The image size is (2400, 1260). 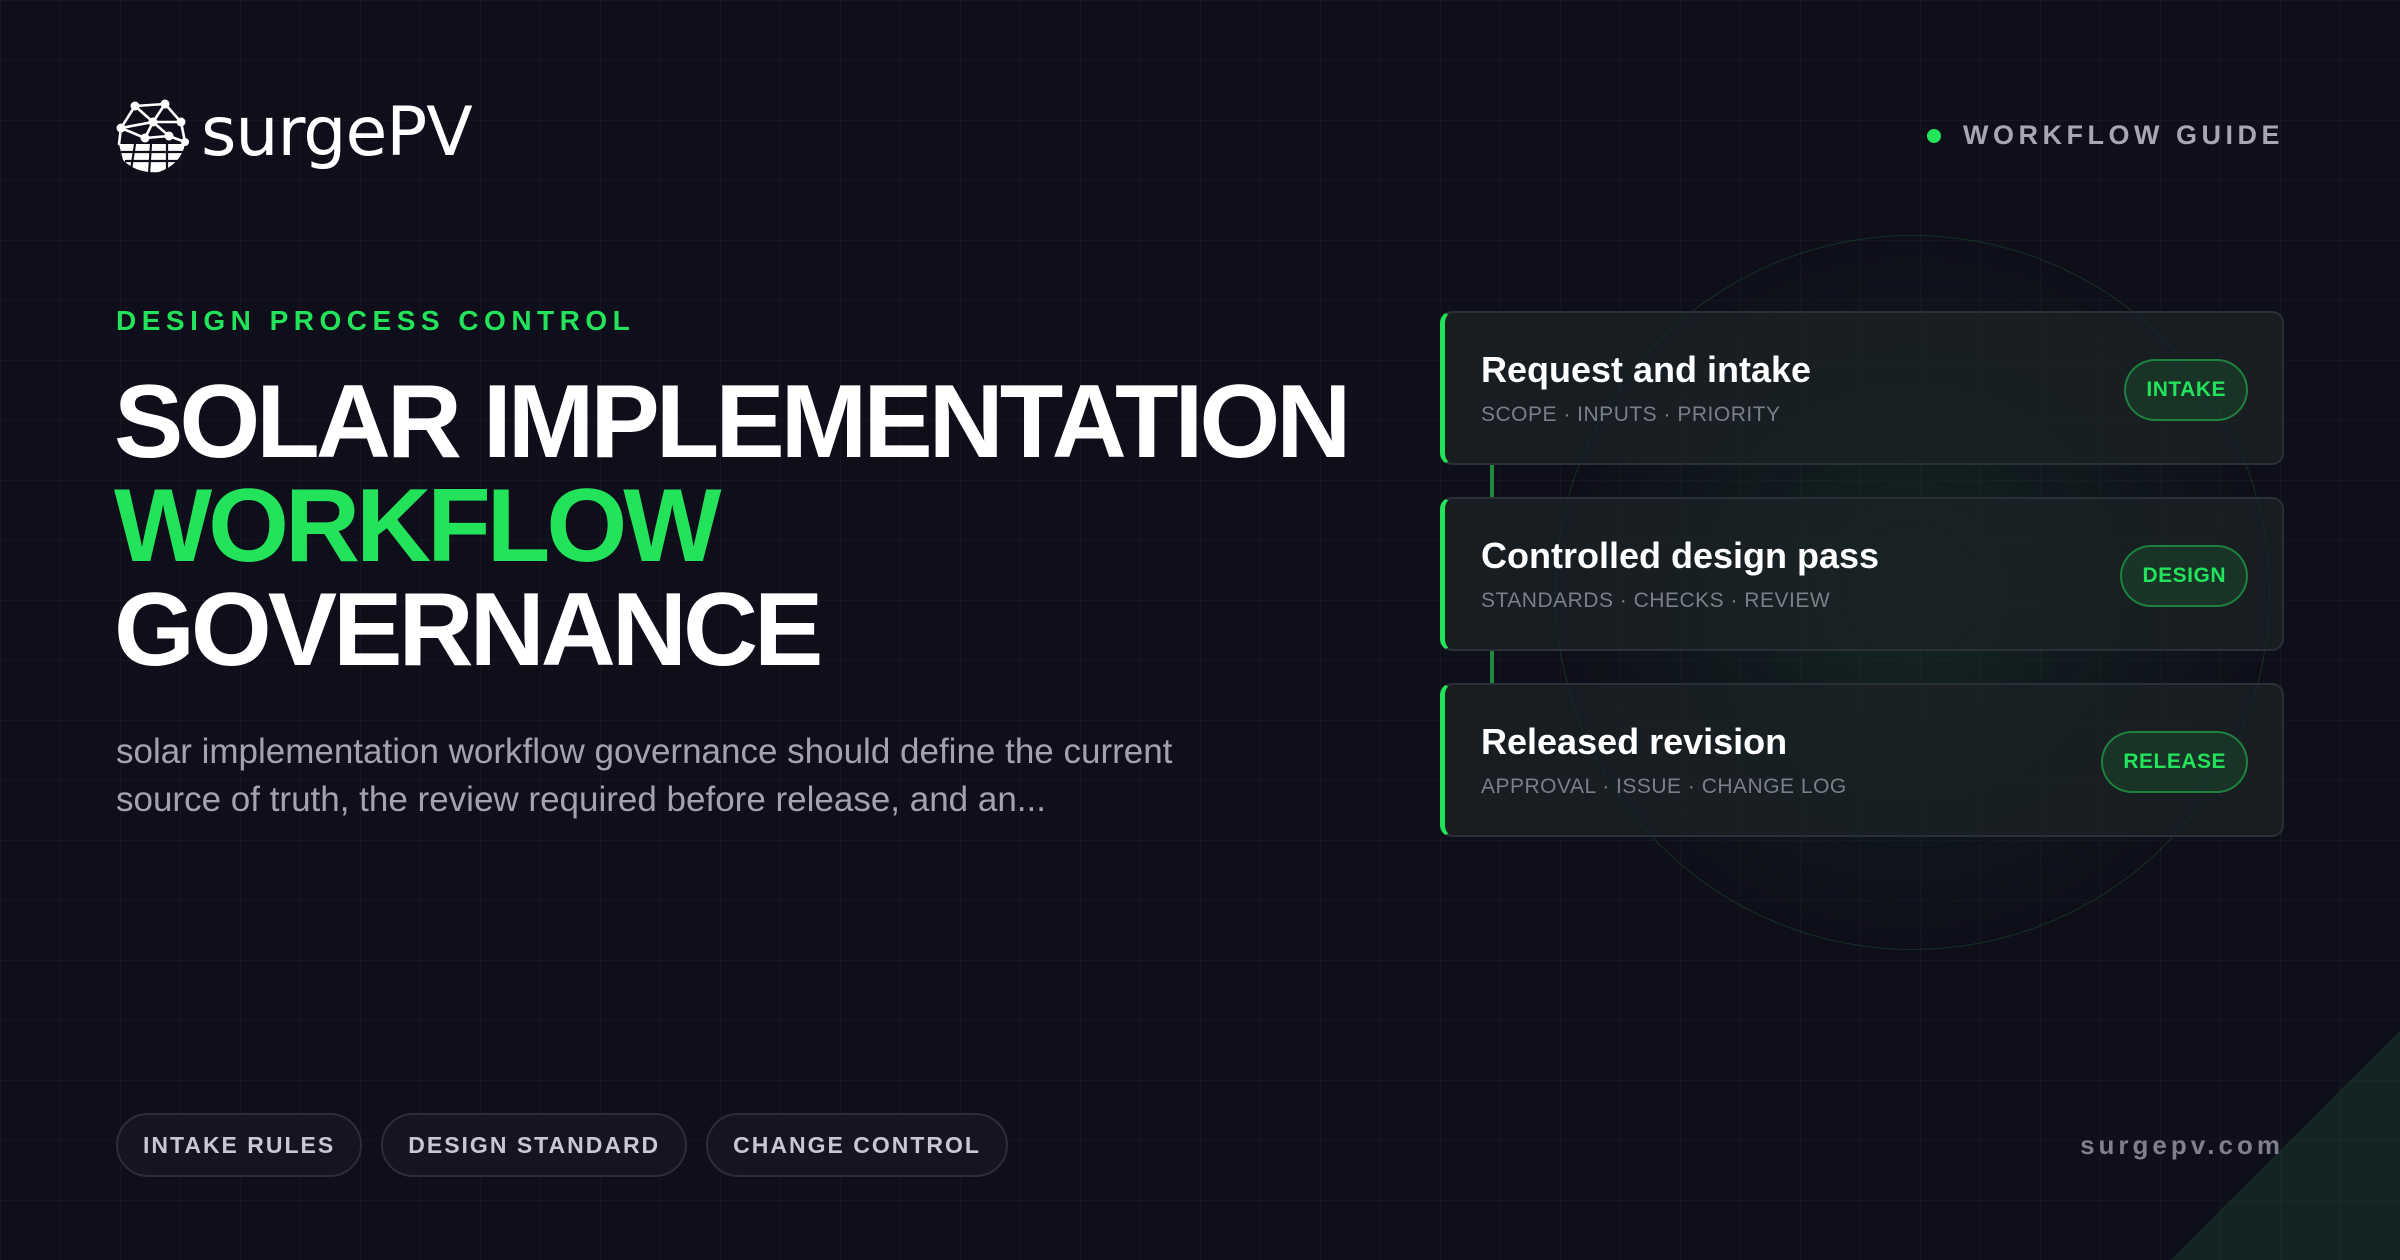 I want to click on guide-label-text: WORKFLOW GUIDE, so click(x=2123, y=135).